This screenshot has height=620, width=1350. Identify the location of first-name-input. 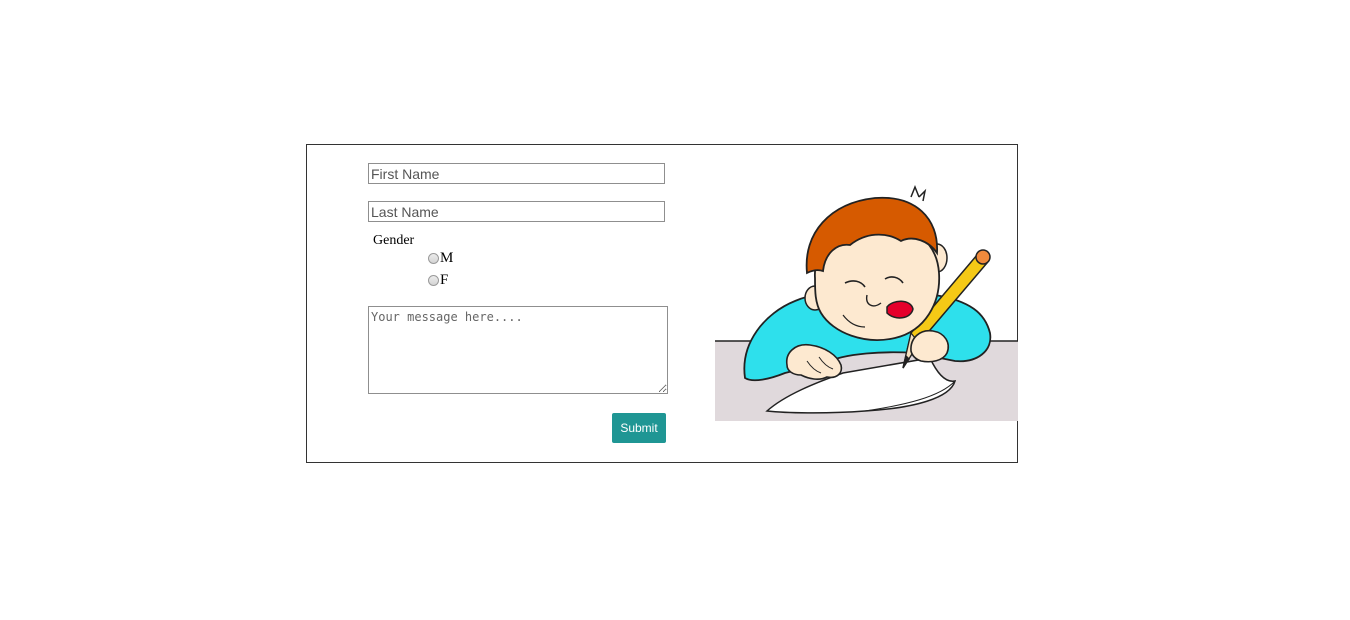
(516, 173).